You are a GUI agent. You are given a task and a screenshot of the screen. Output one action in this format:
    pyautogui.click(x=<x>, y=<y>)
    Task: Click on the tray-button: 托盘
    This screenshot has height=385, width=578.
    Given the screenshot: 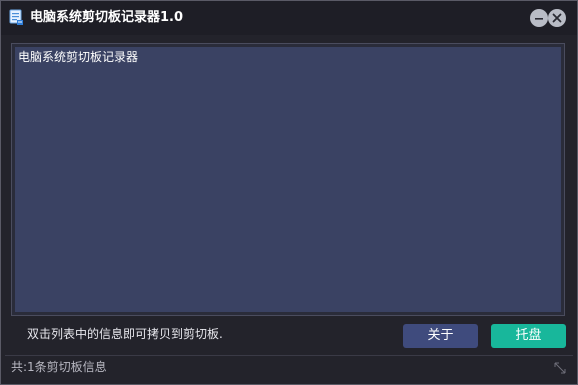 What is the action you would take?
    pyautogui.click(x=528, y=336)
    